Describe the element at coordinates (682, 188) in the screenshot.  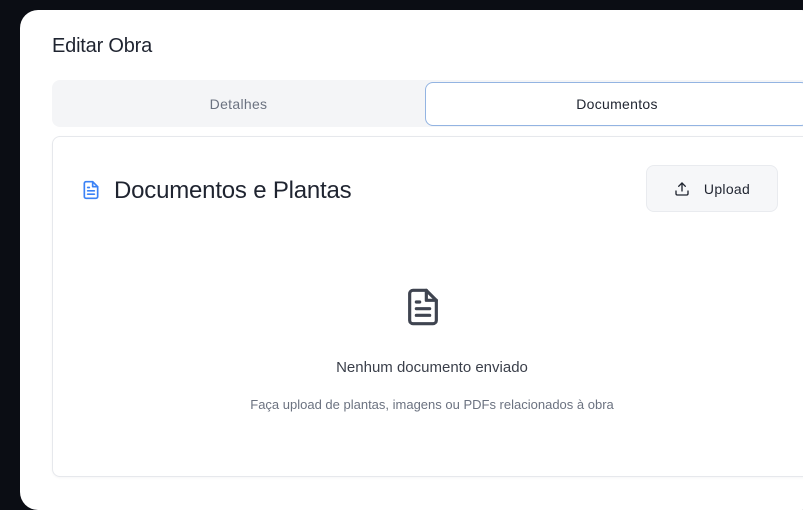
I see `upload-icon` at that location.